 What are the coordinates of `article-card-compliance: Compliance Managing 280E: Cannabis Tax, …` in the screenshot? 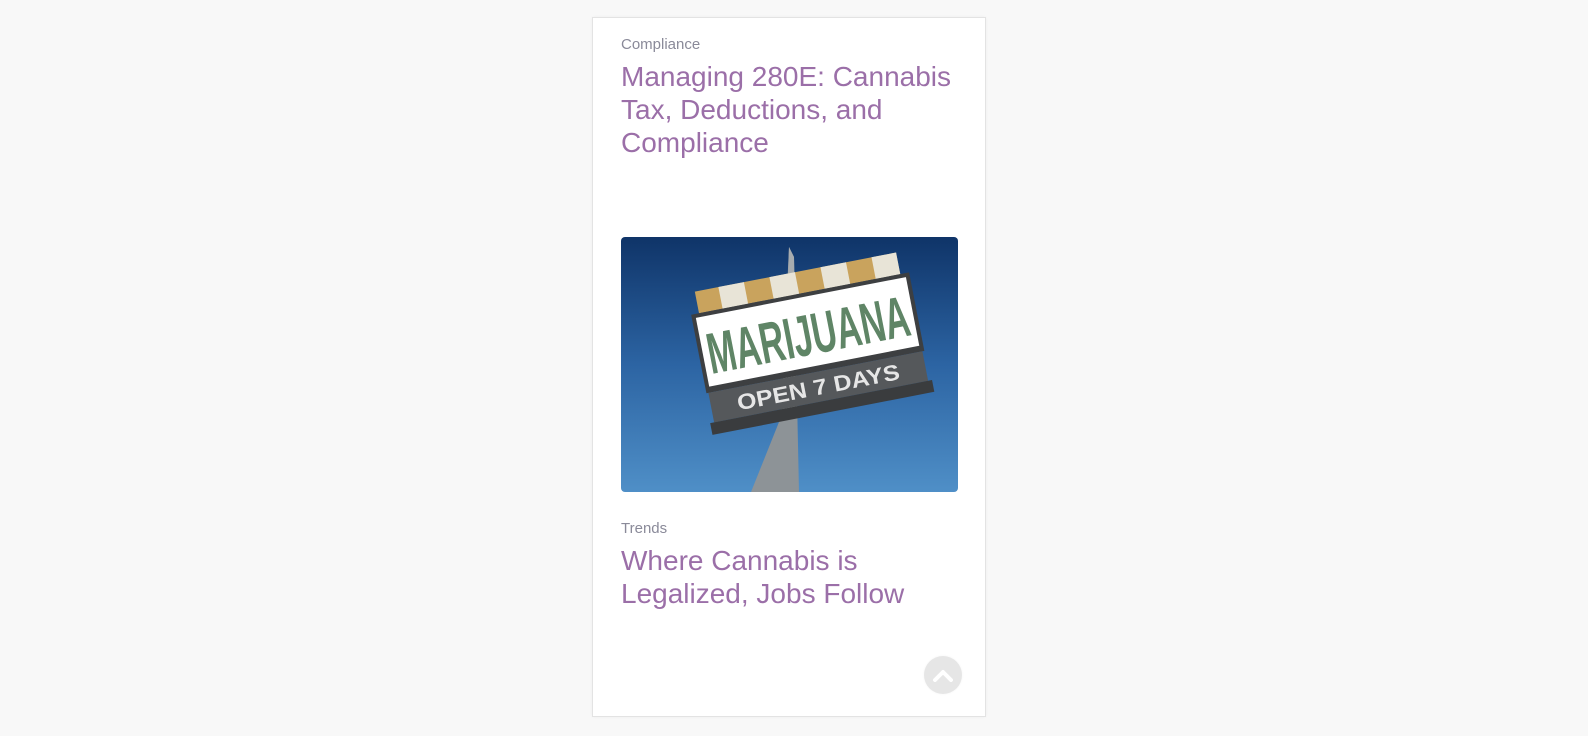 It's located at (791, 97).